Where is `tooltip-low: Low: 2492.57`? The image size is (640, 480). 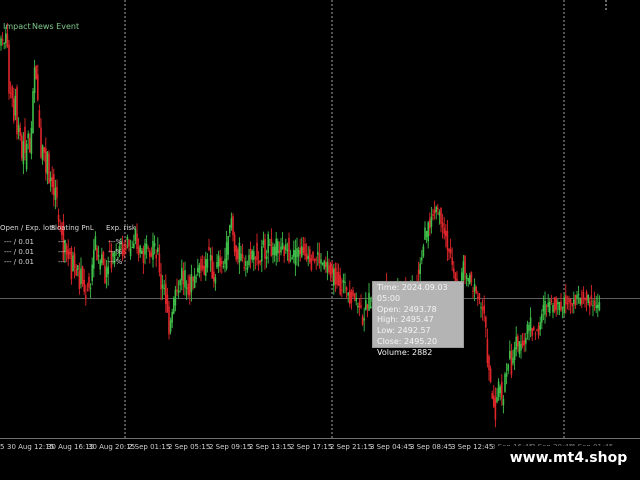
tooltip-low: Low: 2492.57 is located at coordinates (404, 331).